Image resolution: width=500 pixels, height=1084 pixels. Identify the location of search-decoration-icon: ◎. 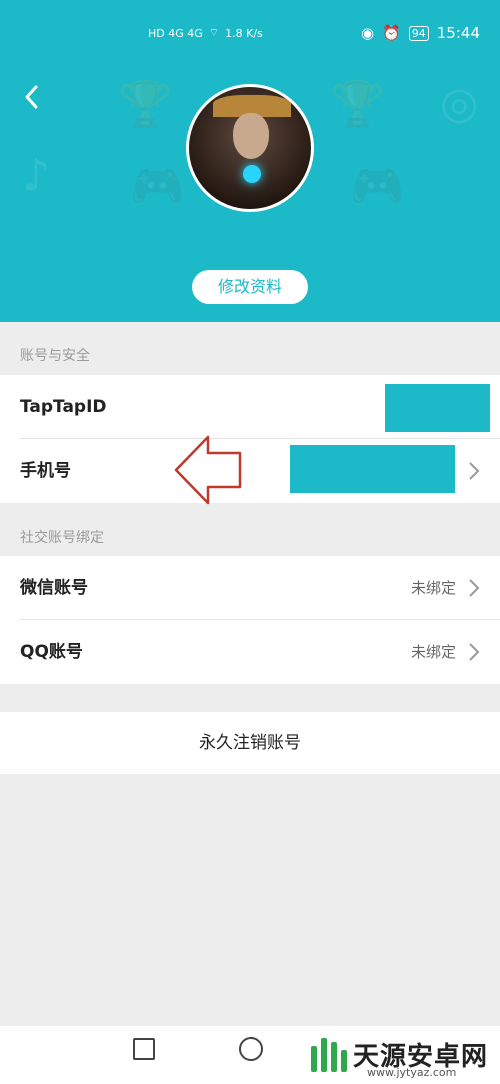
(459, 103).